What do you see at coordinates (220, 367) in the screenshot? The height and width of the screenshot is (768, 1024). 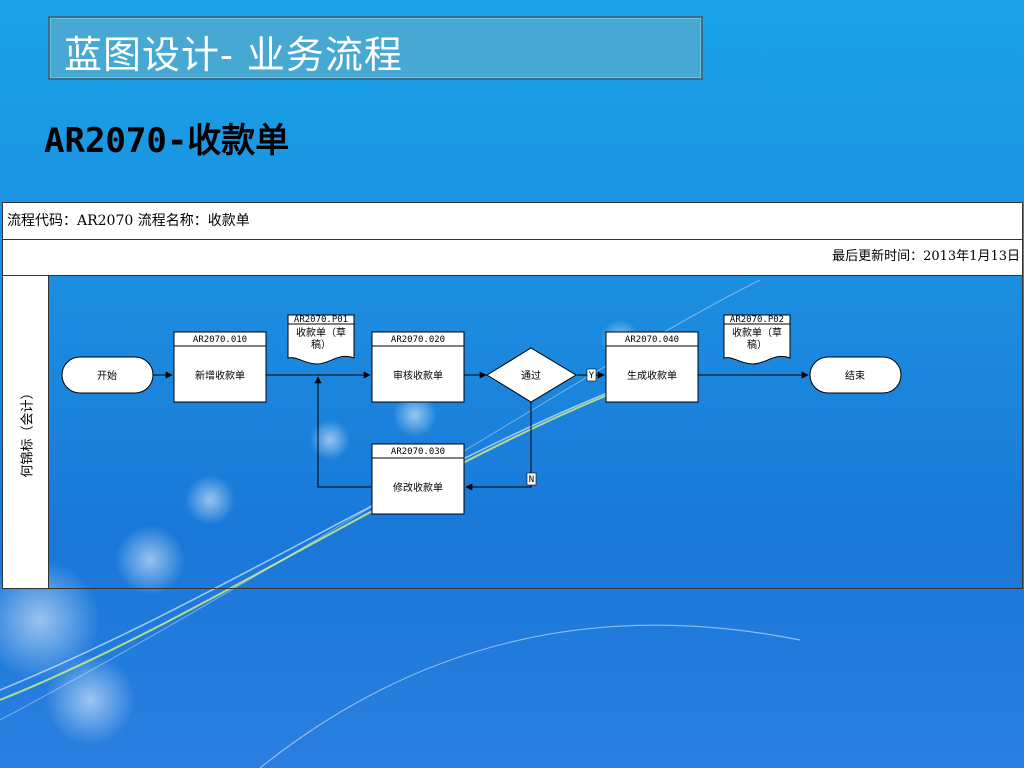 I see `process-step-010: AR2070.010 新增收款单` at bounding box center [220, 367].